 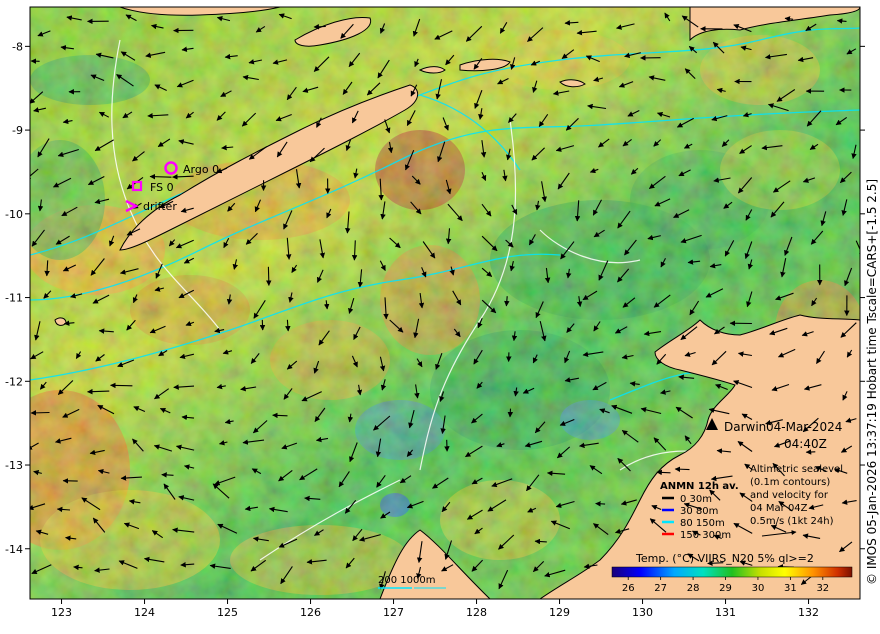 I want to click on colorbar-tick-label: 28, so click(x=693, y=588).